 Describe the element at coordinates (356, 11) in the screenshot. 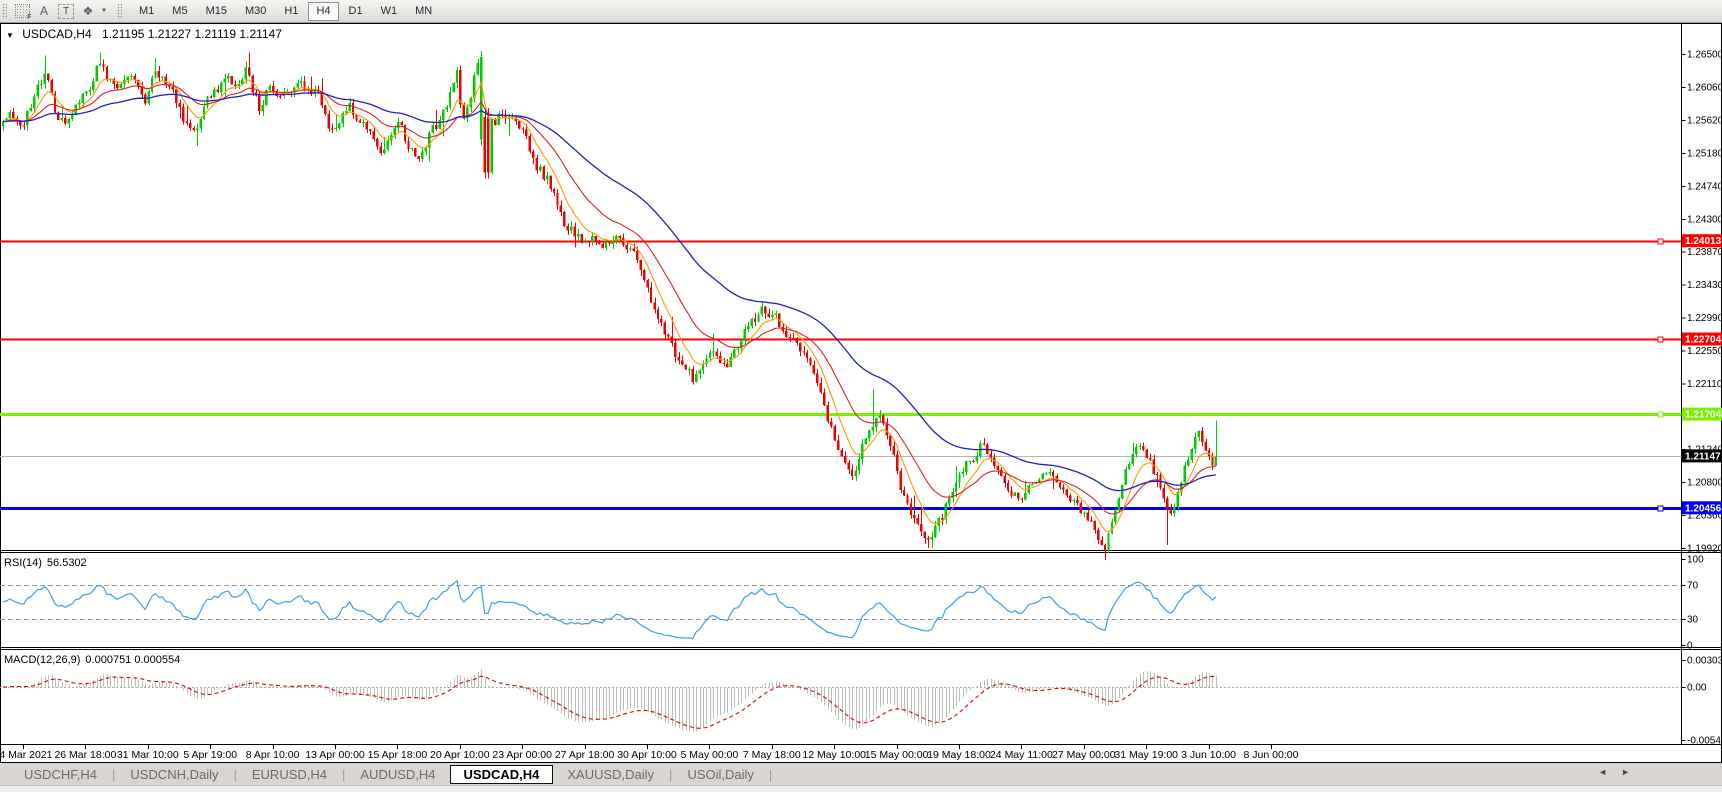

I see `timeframe-button-d1: D1` at that location.